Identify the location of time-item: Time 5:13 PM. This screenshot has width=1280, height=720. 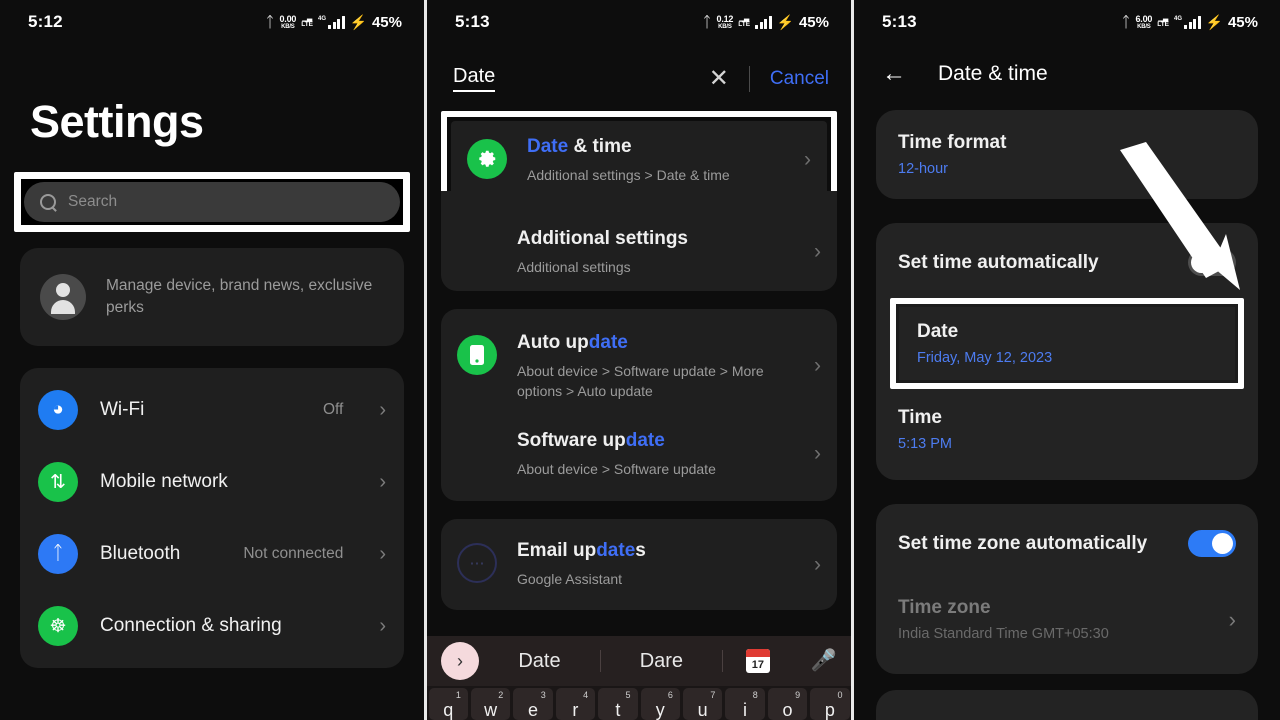
(1067, 429).